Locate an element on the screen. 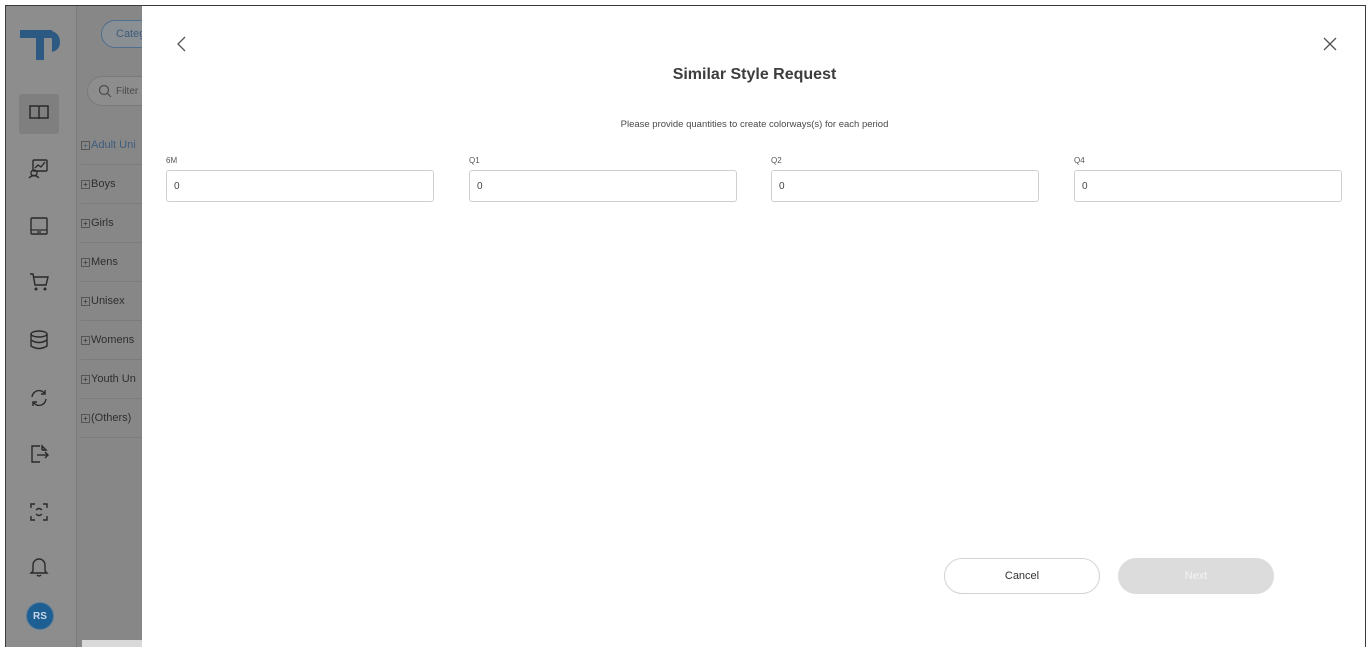  rail-item-notifications is located at coordinates (39, 568).